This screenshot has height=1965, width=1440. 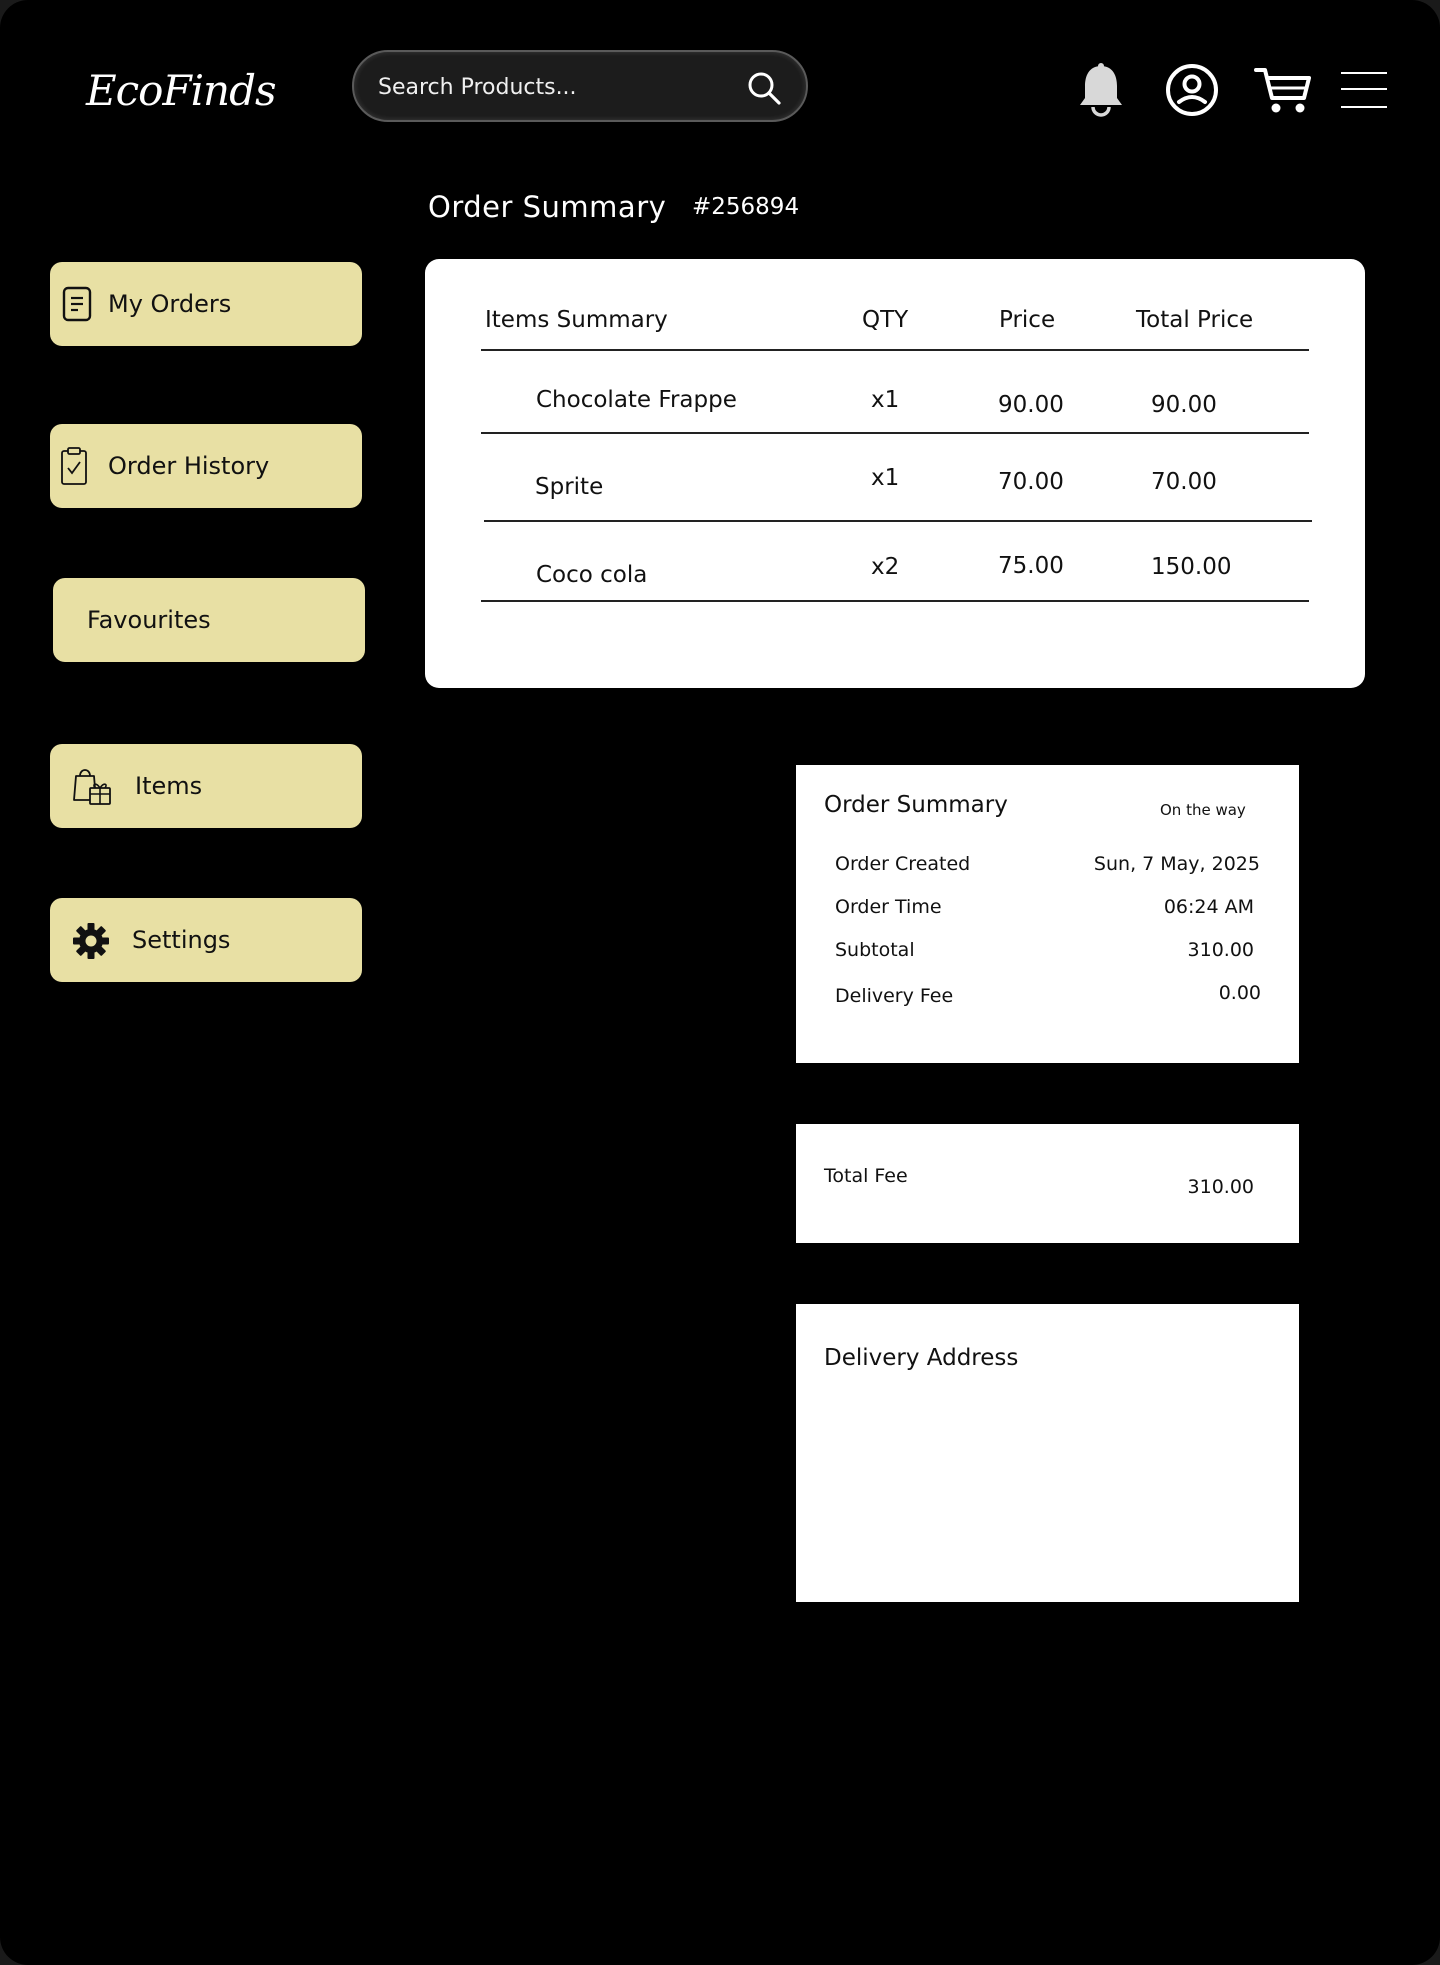 What do you see at coordinates (181, 90) in the screenshot?
I see `logo: EcoFinds` at bounding box center [181, 90].